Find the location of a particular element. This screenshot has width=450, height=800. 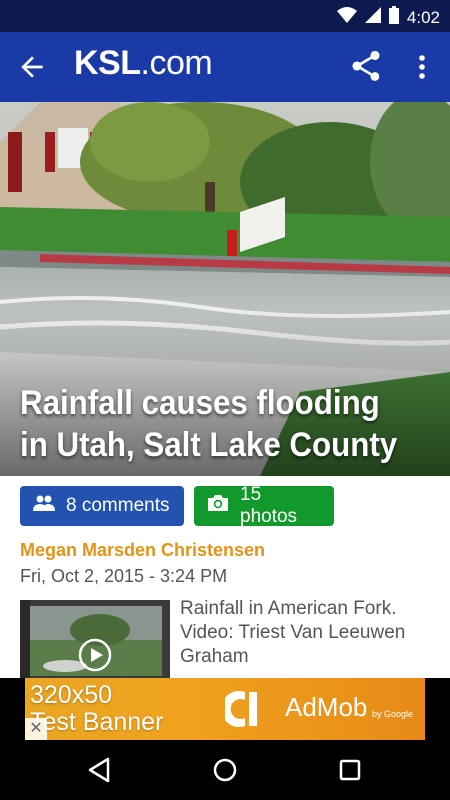

author-link: Megan Marsden Christensen is located at coordinates (142, 550).